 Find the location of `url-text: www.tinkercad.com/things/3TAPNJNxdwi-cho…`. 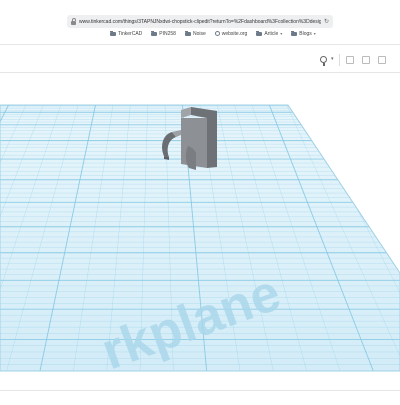

url-text: www.tinkercad.com/things/3TAPNJNxdwi-cho… is located at coordinates (200, 21).